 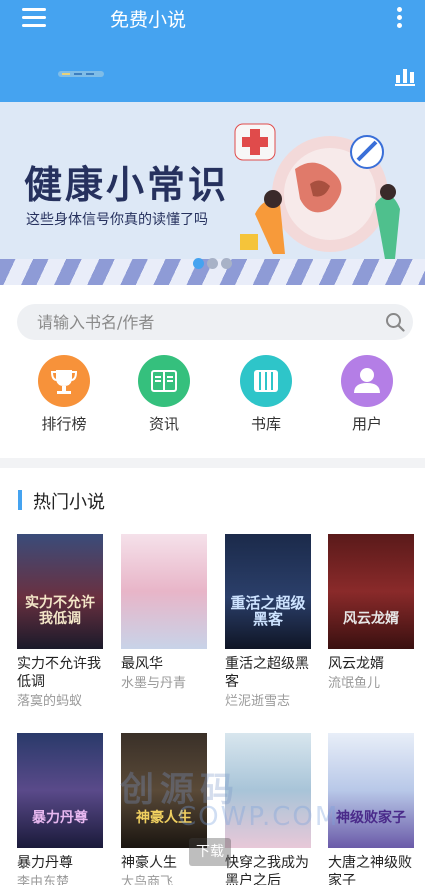 I want to click on book-author: 李由东楚, so click(x=43, y=880).